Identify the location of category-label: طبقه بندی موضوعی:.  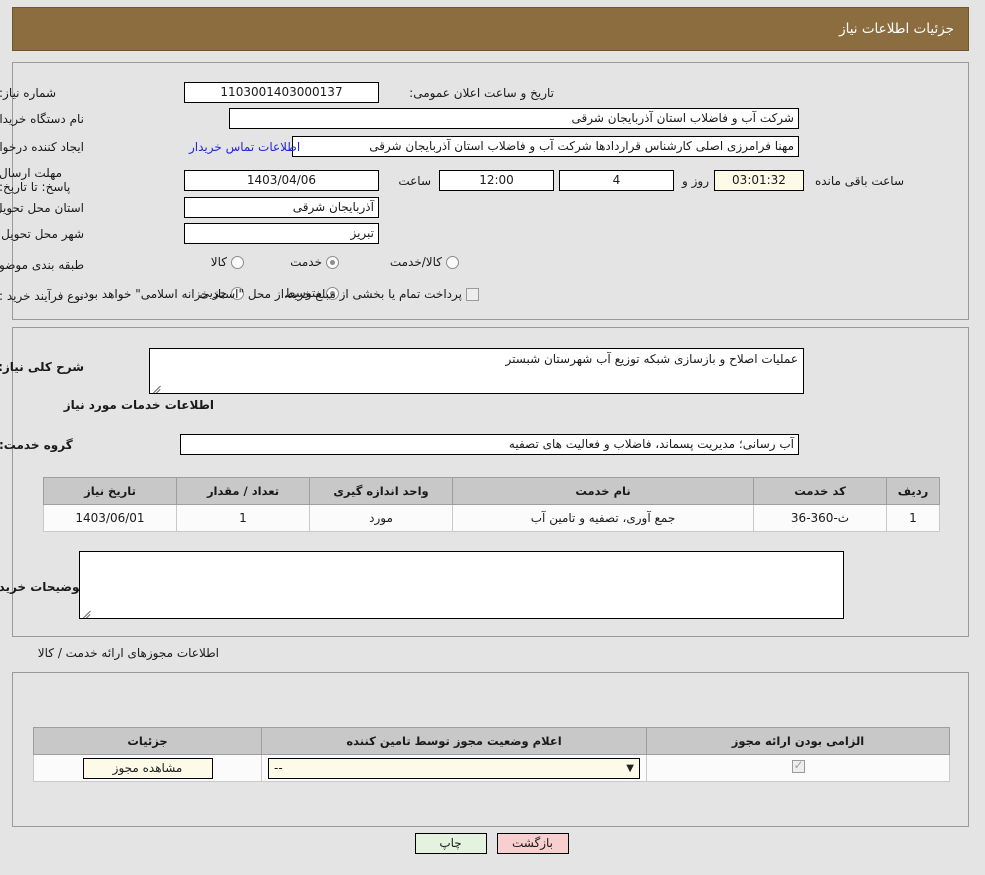
(42, 265).